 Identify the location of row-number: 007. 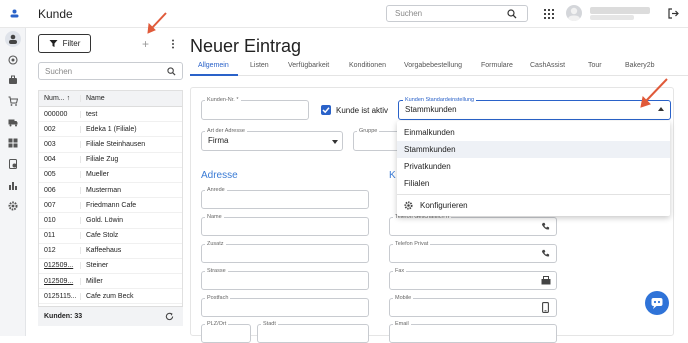
(60, 205).